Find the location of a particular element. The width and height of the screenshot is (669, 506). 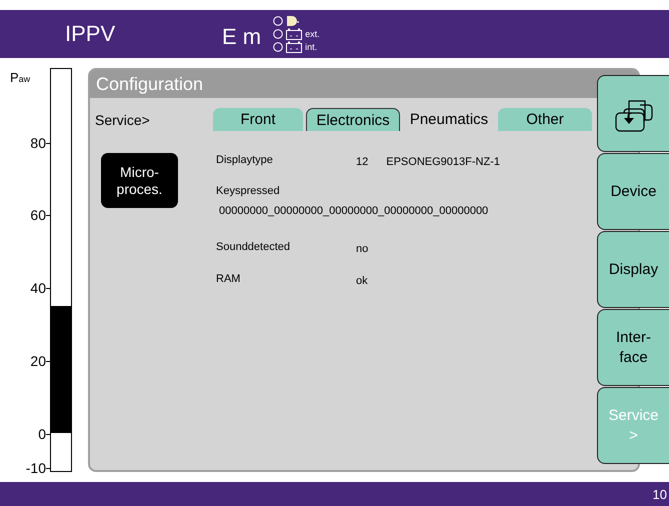

scale-label: 80 is located at coordinates (38, 143).